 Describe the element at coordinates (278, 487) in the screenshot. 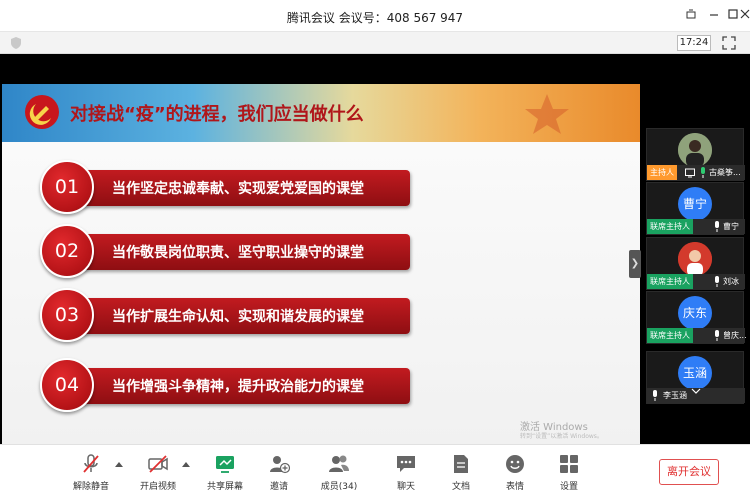

I see `invite-label: 邀请` at that location.